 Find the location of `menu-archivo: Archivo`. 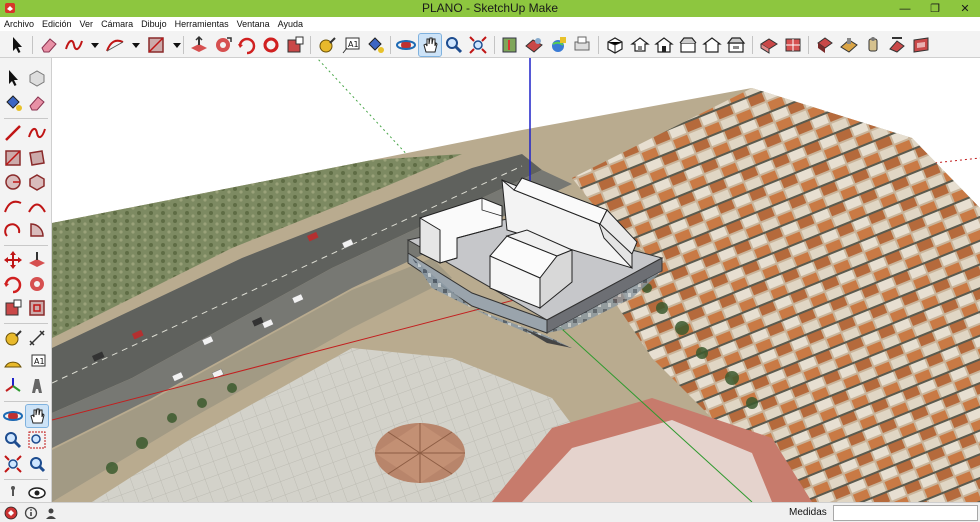

menu-archivo: Archivo is located at coordinates (19, 24).